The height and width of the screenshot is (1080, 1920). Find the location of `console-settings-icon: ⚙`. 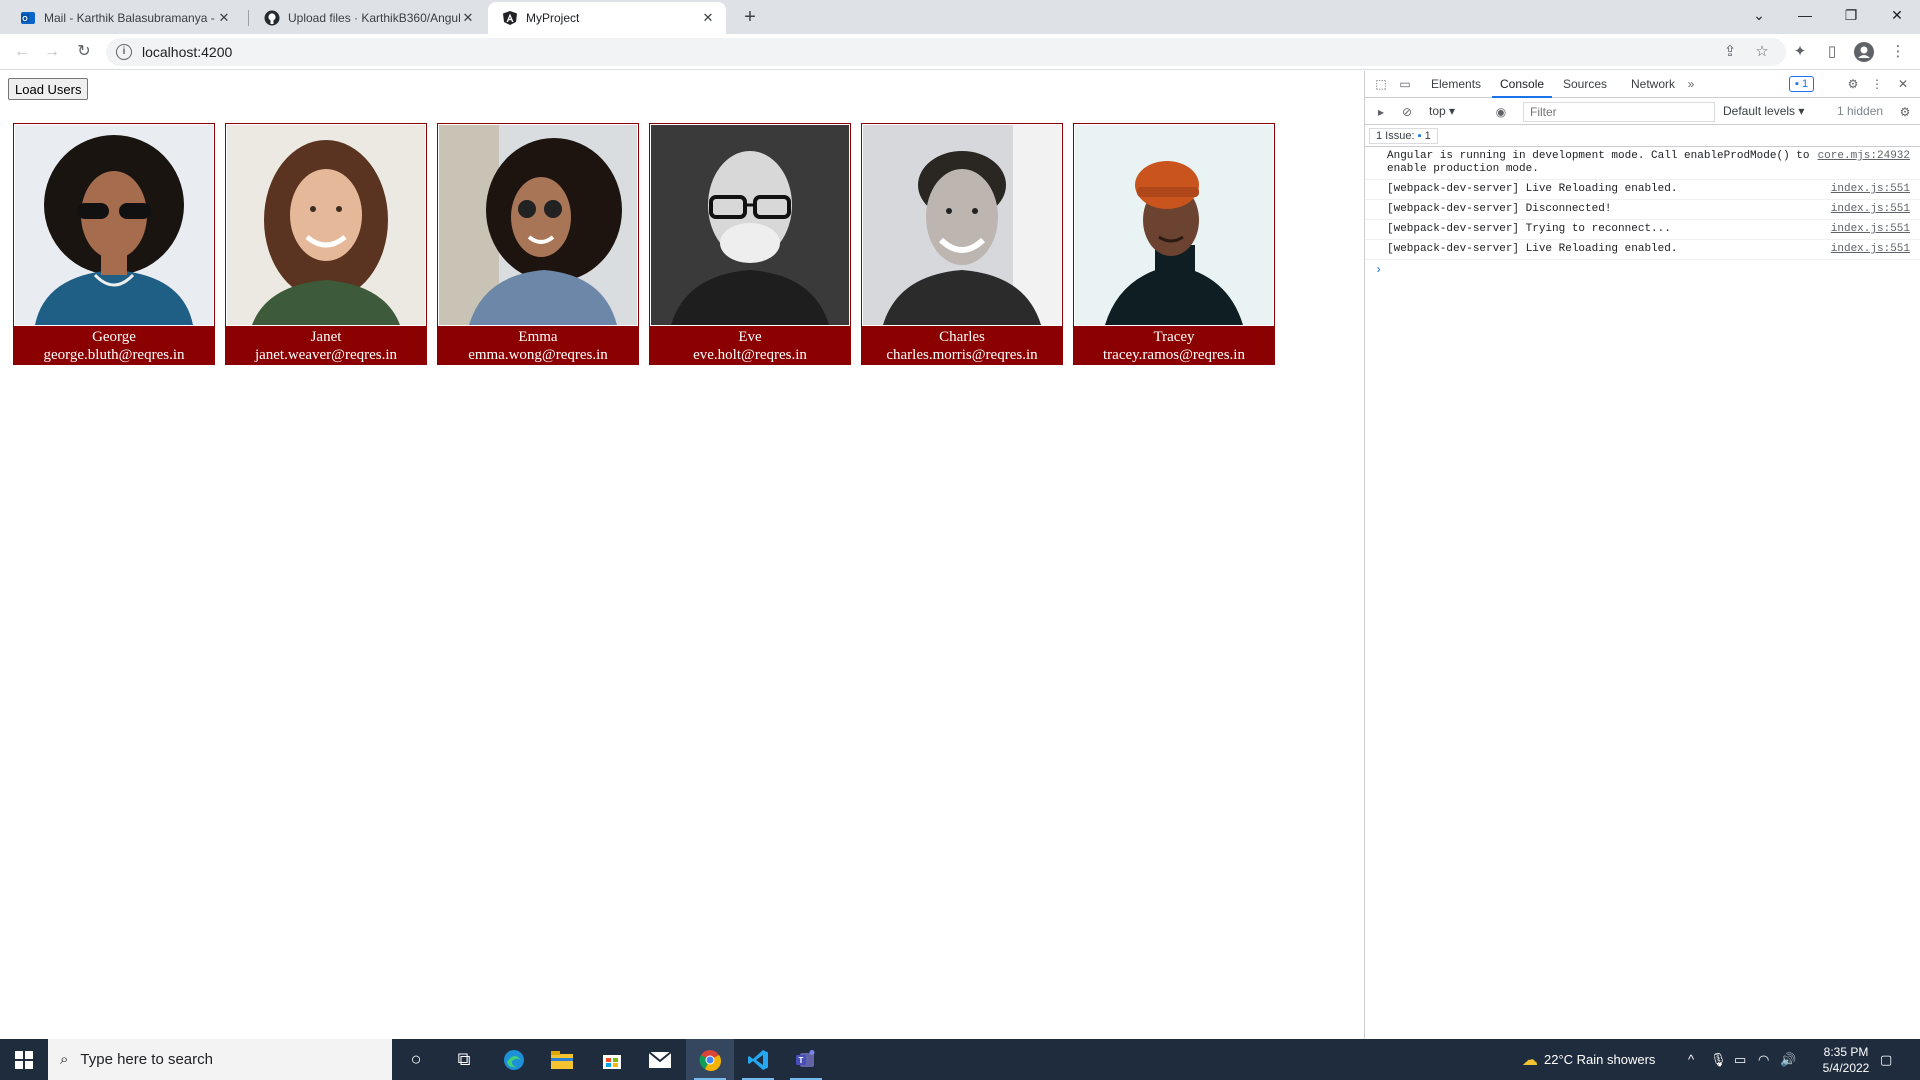

console-settings-icon: ⚙ is located at coordinates (1905, 112).